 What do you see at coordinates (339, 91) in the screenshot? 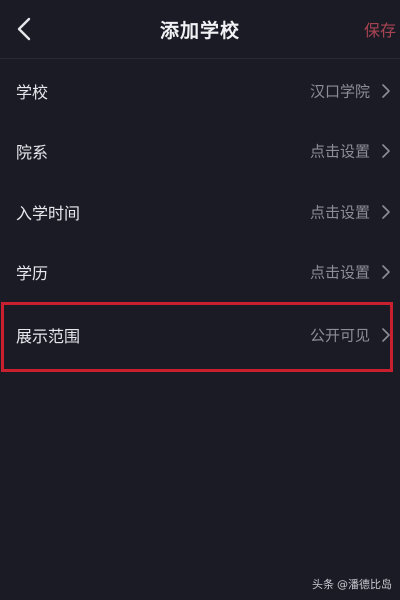
I see `row-value: 汉口学院` at bounding box center [339, 91].